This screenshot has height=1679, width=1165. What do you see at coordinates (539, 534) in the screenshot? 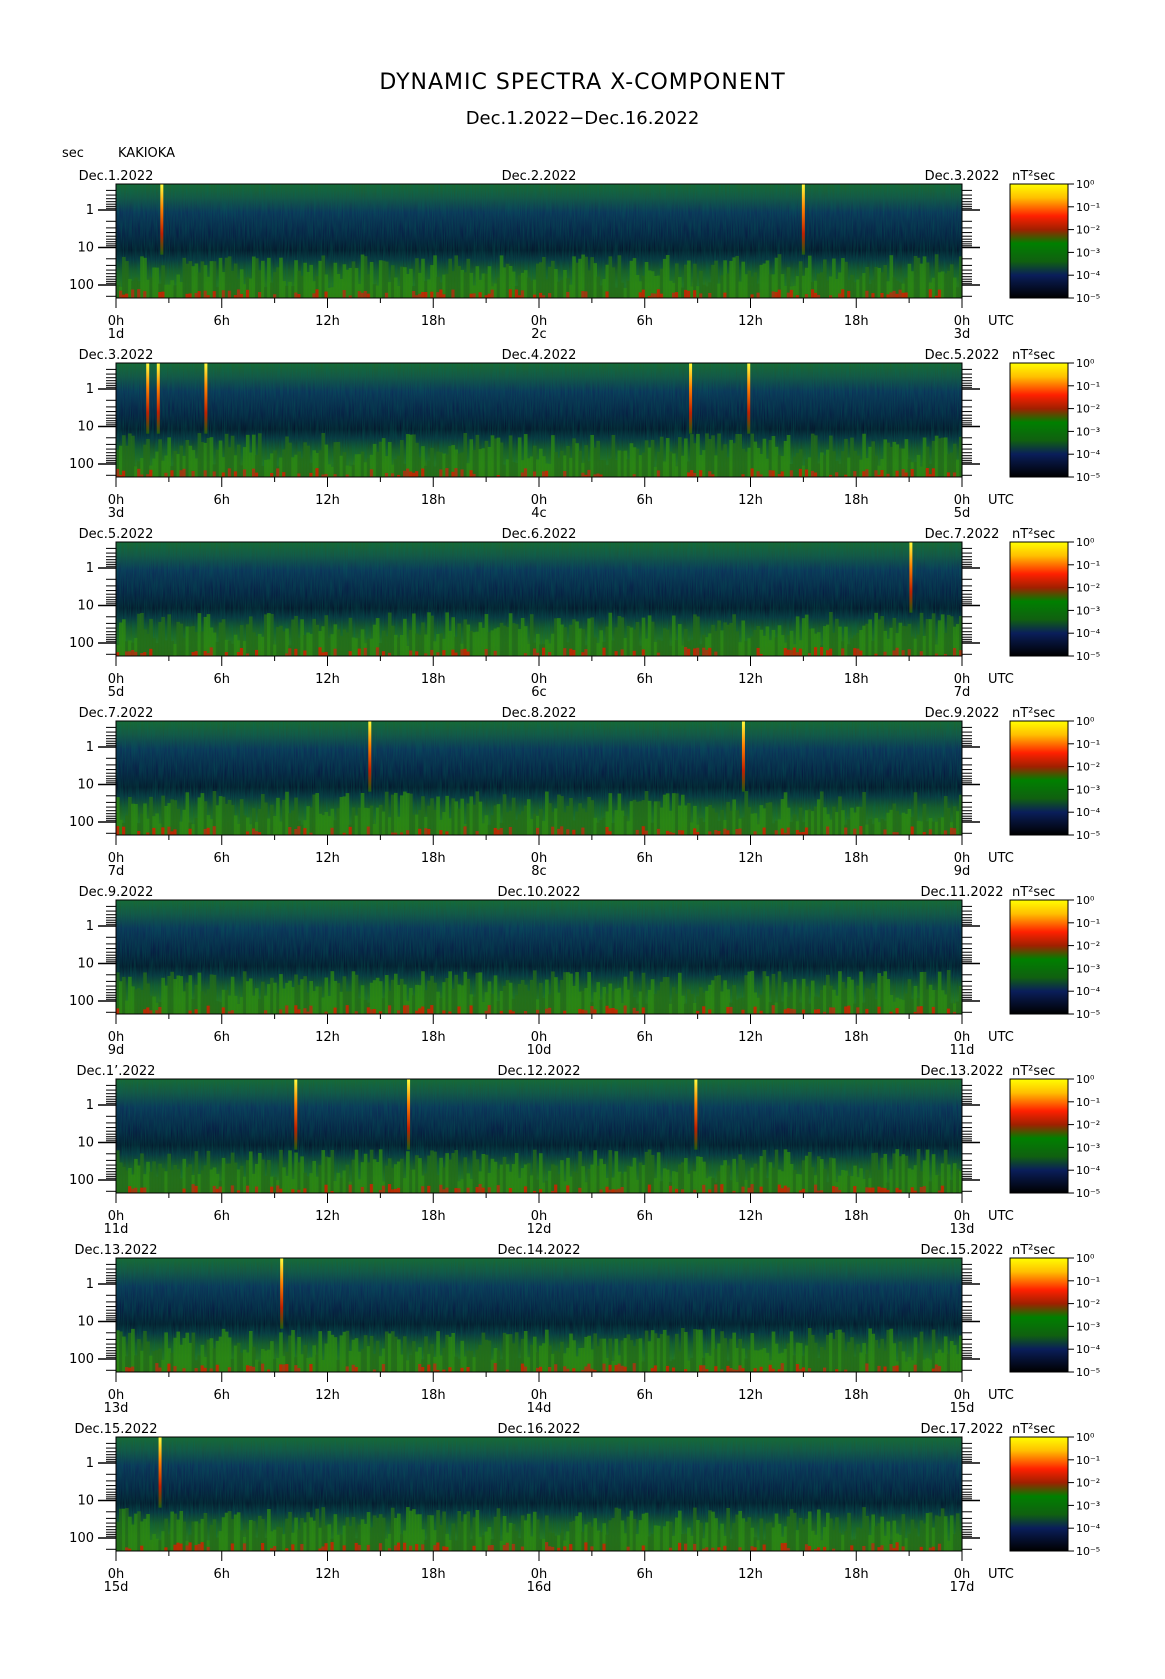
I see `panel-mid-date: Dec.6.2022` at bounding box center [539, 534].